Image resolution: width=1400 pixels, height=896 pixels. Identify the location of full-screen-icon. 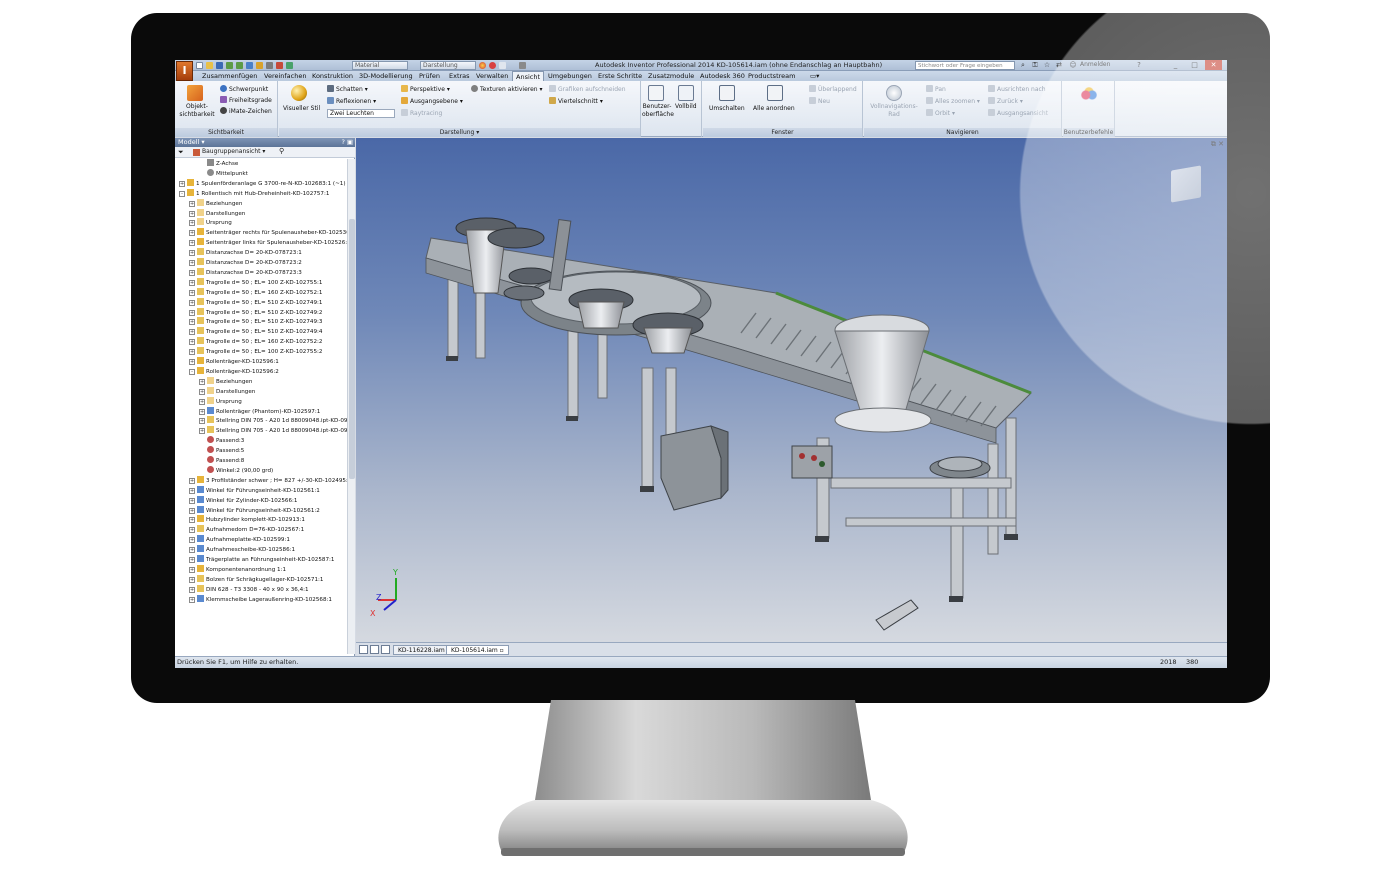
(686, 93).